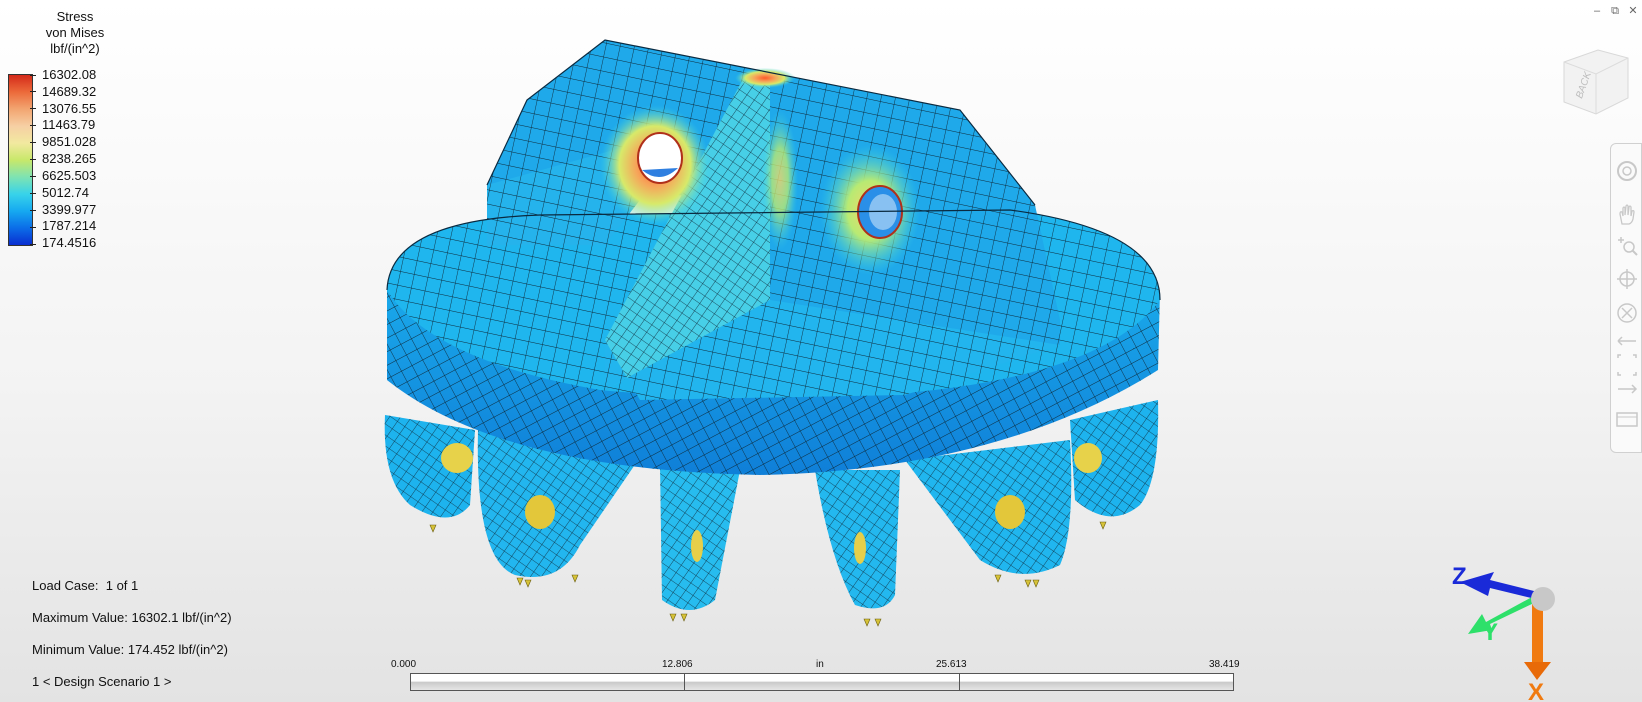 The width and height of the screenshot is (1642, 702). I want to click on axis-triad: Z Y X, so click(1503, 632).